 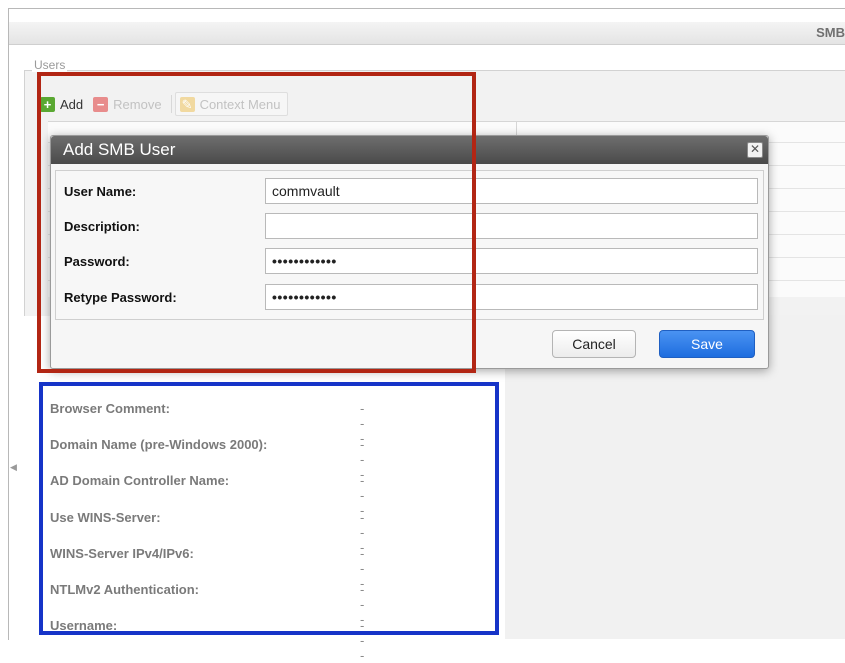 What do you see at coordinates (755, 150) in the screenshot?
I see `close-icon: ✕` at bounding box center [755, 150].